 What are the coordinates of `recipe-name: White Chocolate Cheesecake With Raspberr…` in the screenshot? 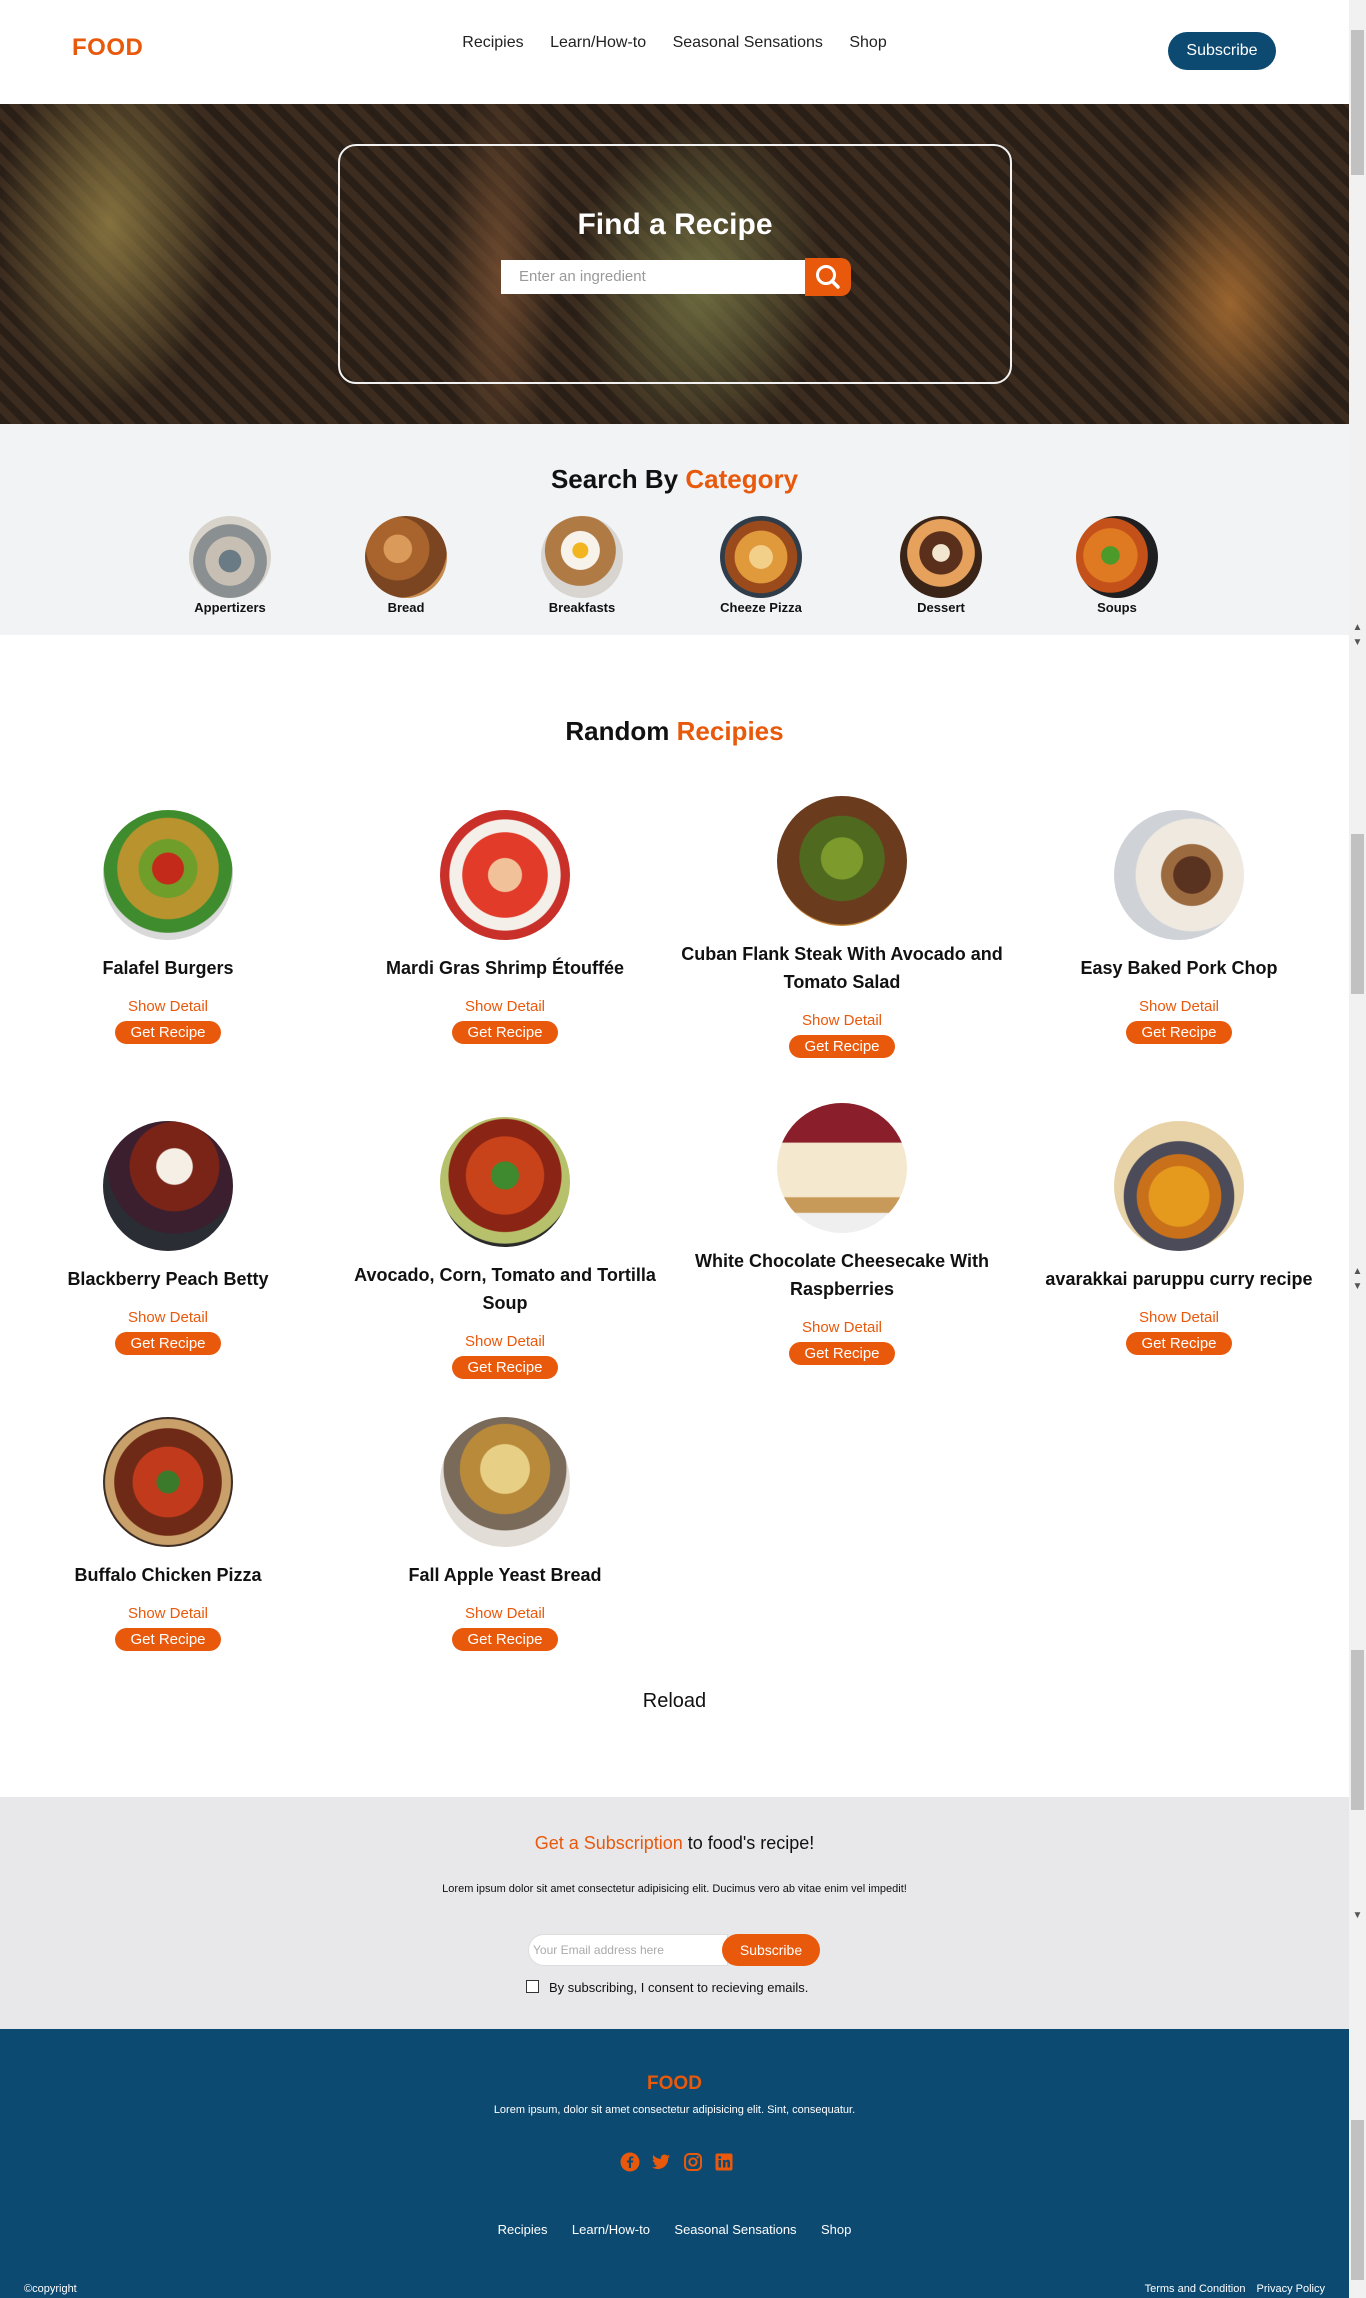 It's located at (842, 1275).